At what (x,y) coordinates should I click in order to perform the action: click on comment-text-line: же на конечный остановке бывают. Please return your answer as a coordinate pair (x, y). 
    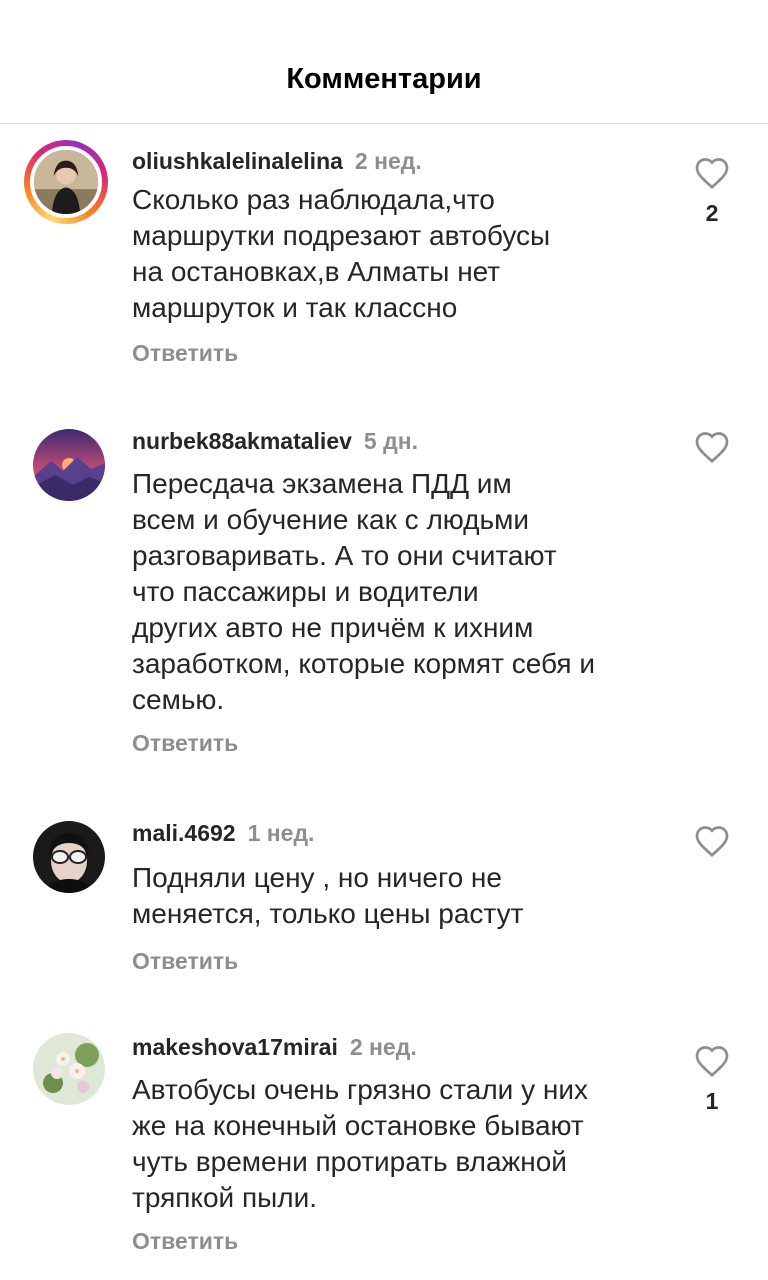
    Looking at the image, I should click on (358, 1125).